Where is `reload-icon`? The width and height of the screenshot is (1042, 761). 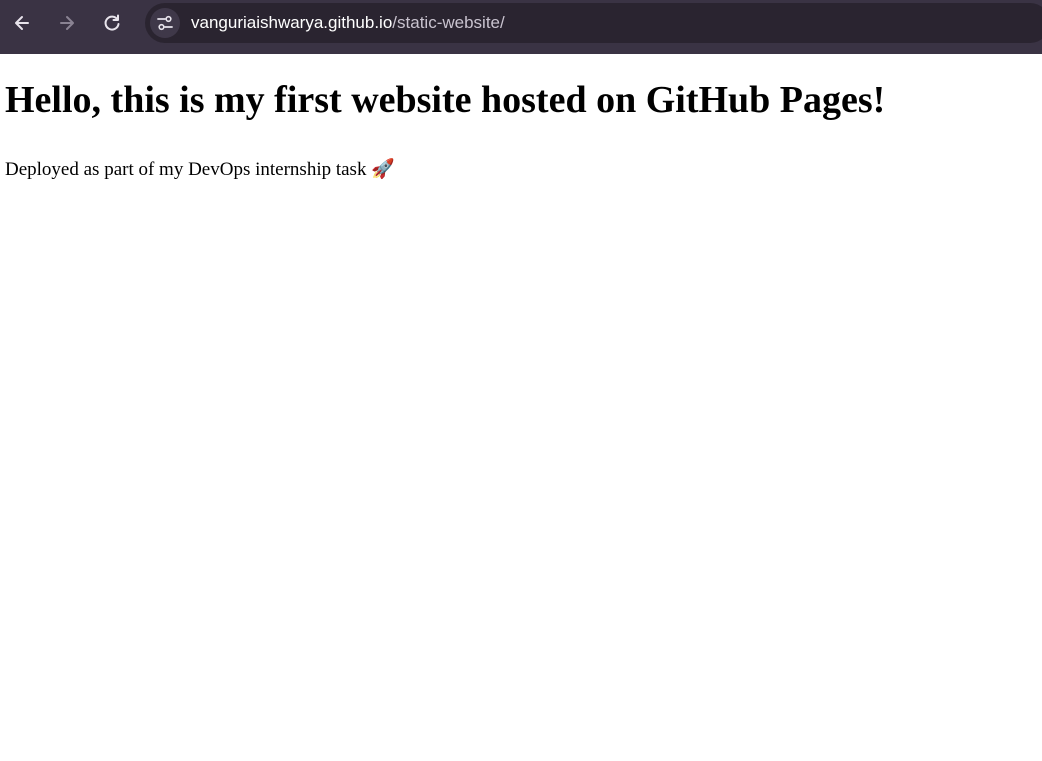
reload-icon is located at coordinates (112, 22).